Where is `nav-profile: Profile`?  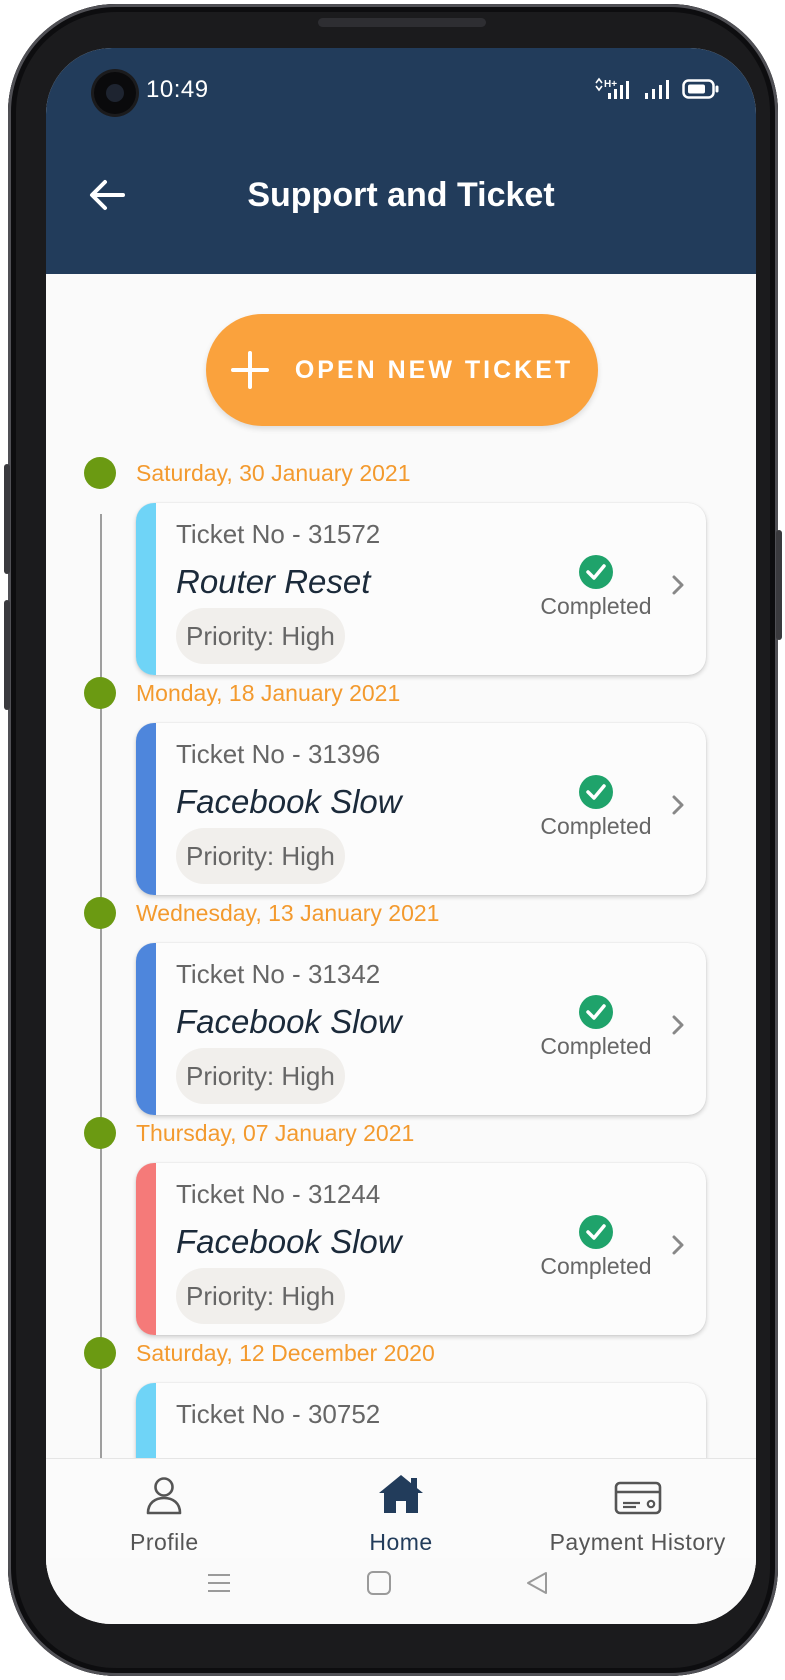 nav-profile: Profile is located at coordinates (164, 1513).